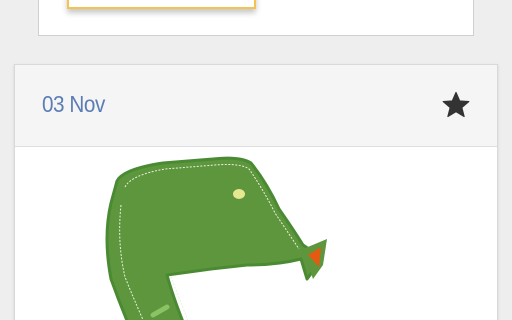 Image resolution: width=512 pixels, height=320 pixels. I want to click on star-icon, so click(456, 105).